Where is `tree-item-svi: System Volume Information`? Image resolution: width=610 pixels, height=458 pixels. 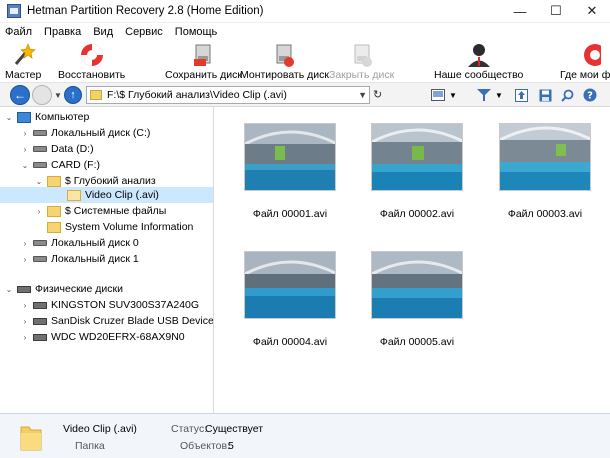 tree-item-svi: System Volume Information is located at coordinates (118, 227).